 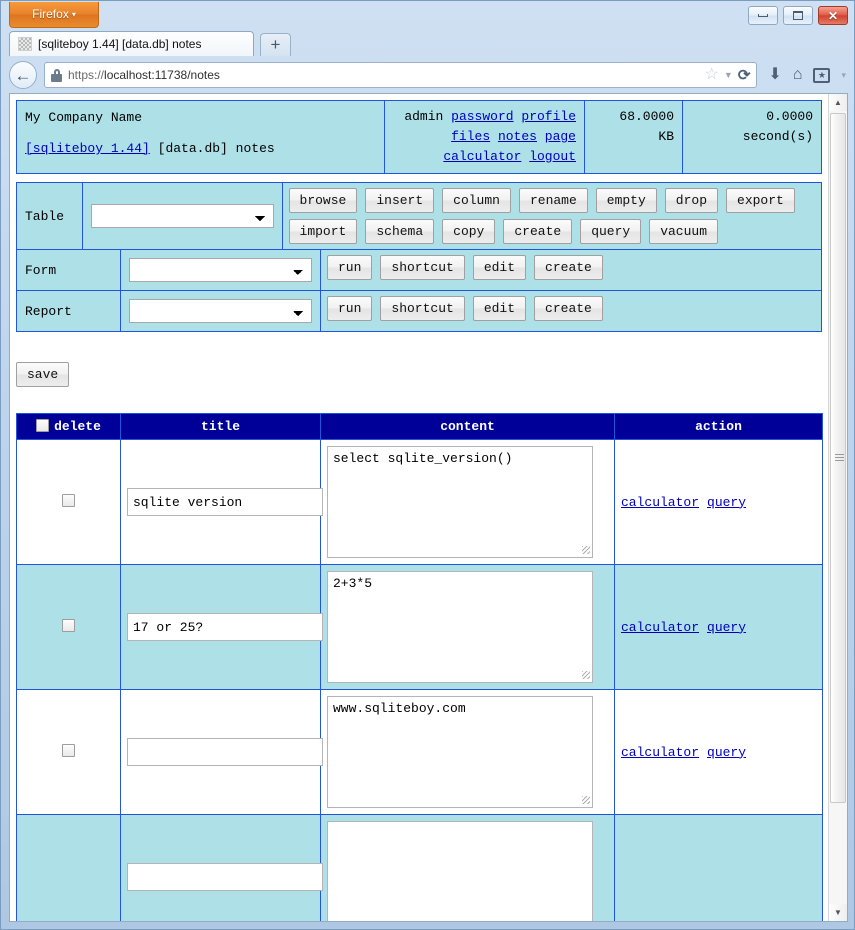 I want to click on minimize-button, so click(x=763, y=15).